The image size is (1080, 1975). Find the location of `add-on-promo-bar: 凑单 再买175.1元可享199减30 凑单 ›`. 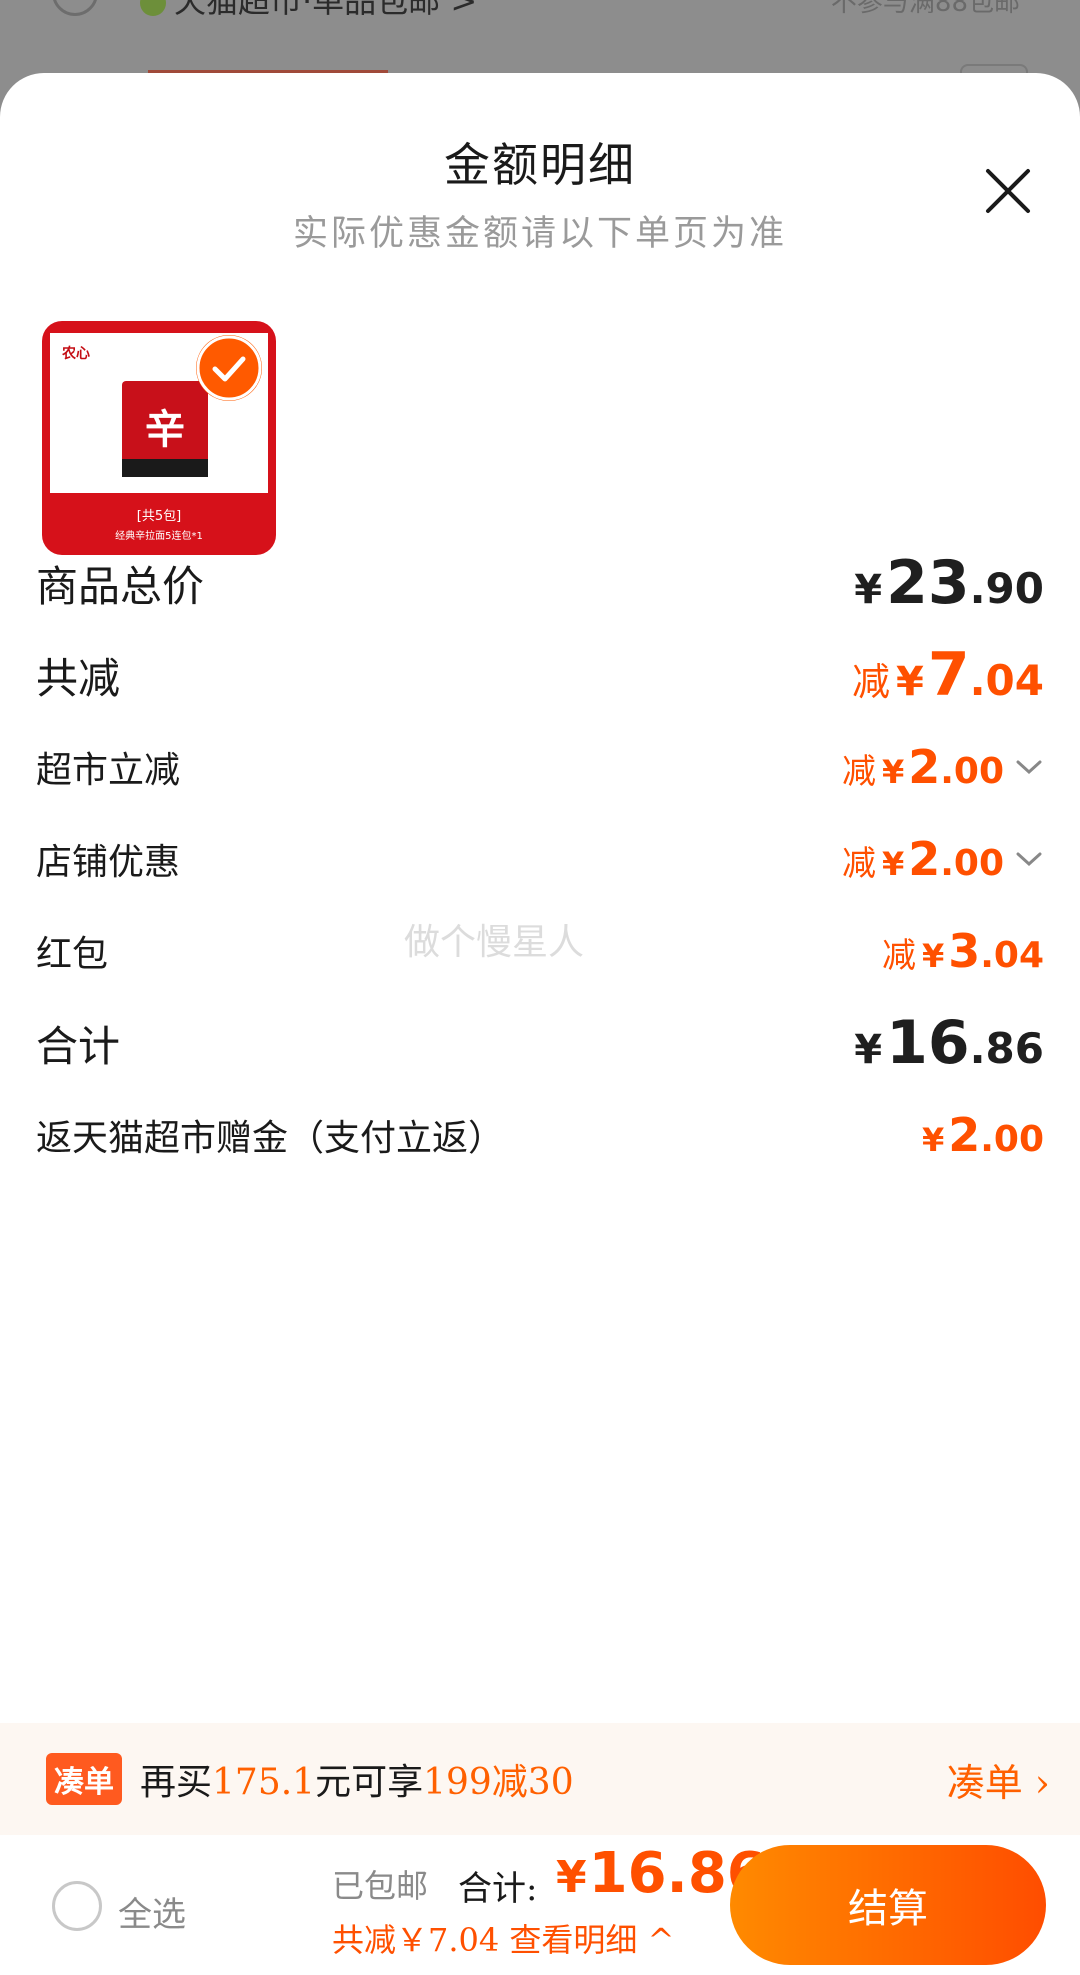

add-on-promo-bar: 凑单 再买175.1元可享199减30 凑单 › is located at coordinates (540, 1779).